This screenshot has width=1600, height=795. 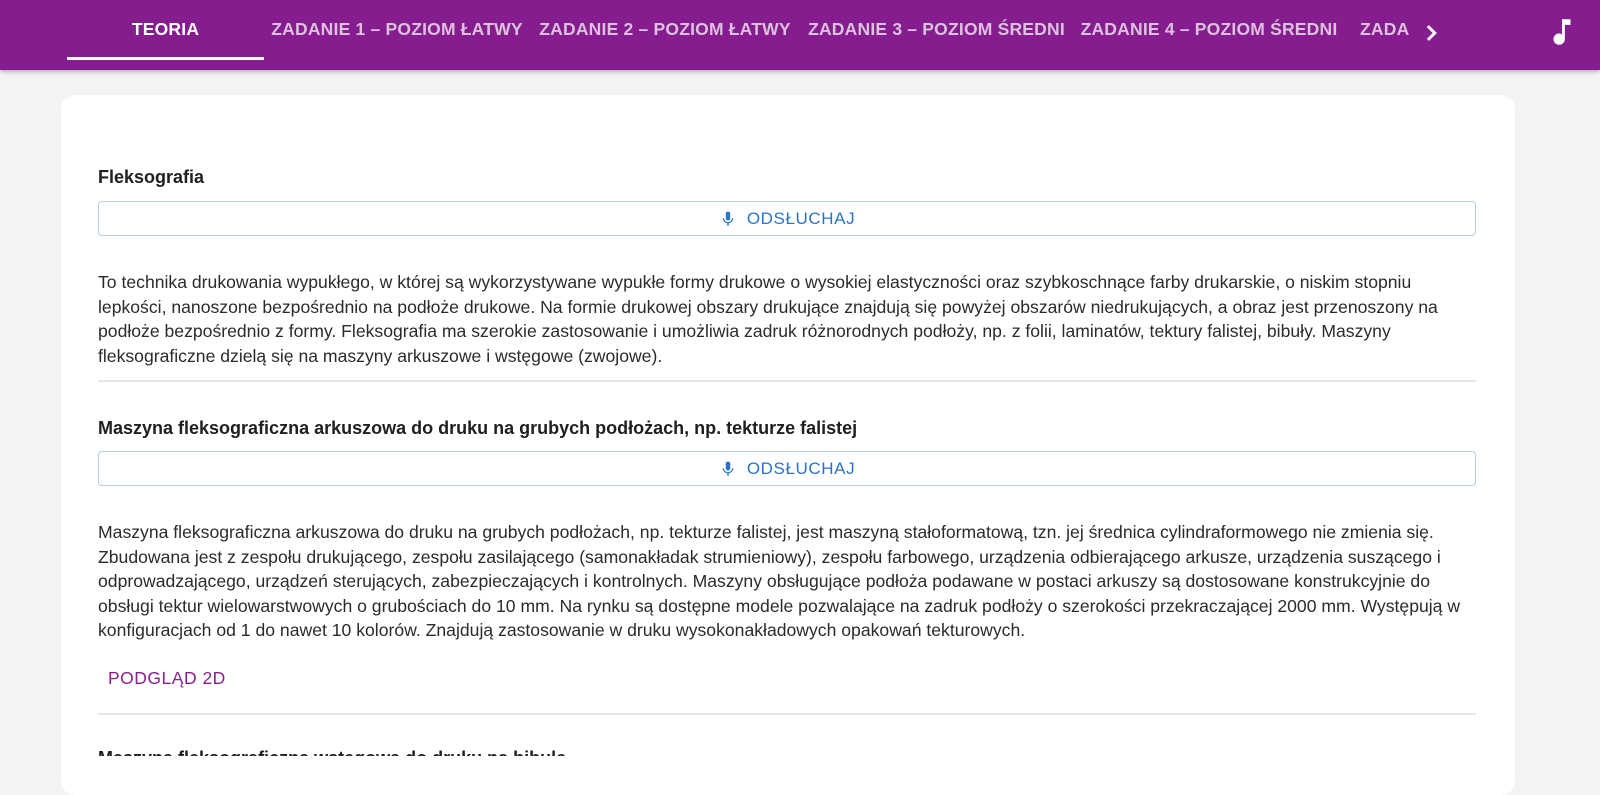 What do you see at coordinates (151, 177) in the screenshot?
I see `section-title: Fleksografia` at bounding box center [151, 177].